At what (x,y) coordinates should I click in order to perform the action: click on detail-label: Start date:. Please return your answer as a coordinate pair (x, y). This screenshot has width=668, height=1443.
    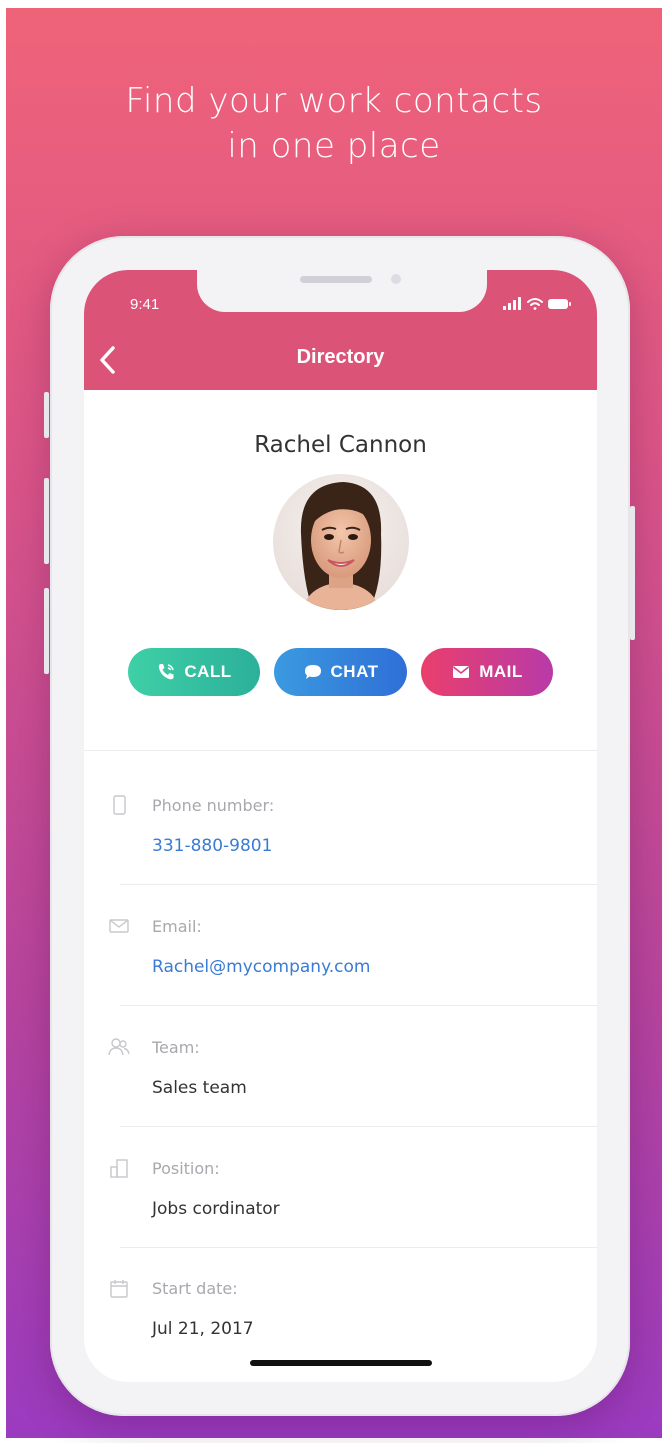
    Looking at the image, I should click on (195, 1288).